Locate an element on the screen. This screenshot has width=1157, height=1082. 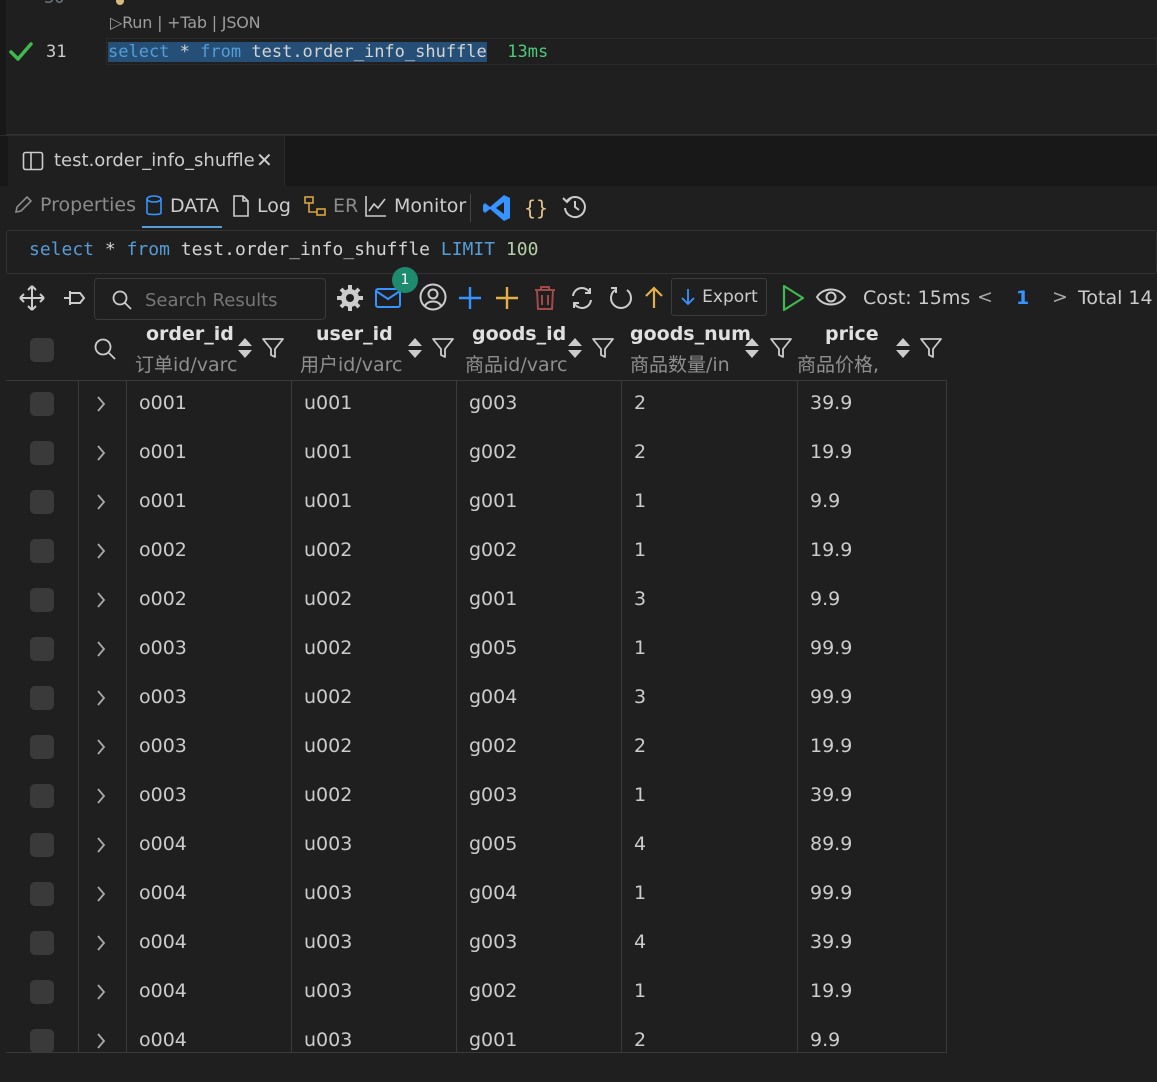
cell-order-id: o001 is located at coordinates (163, 501).